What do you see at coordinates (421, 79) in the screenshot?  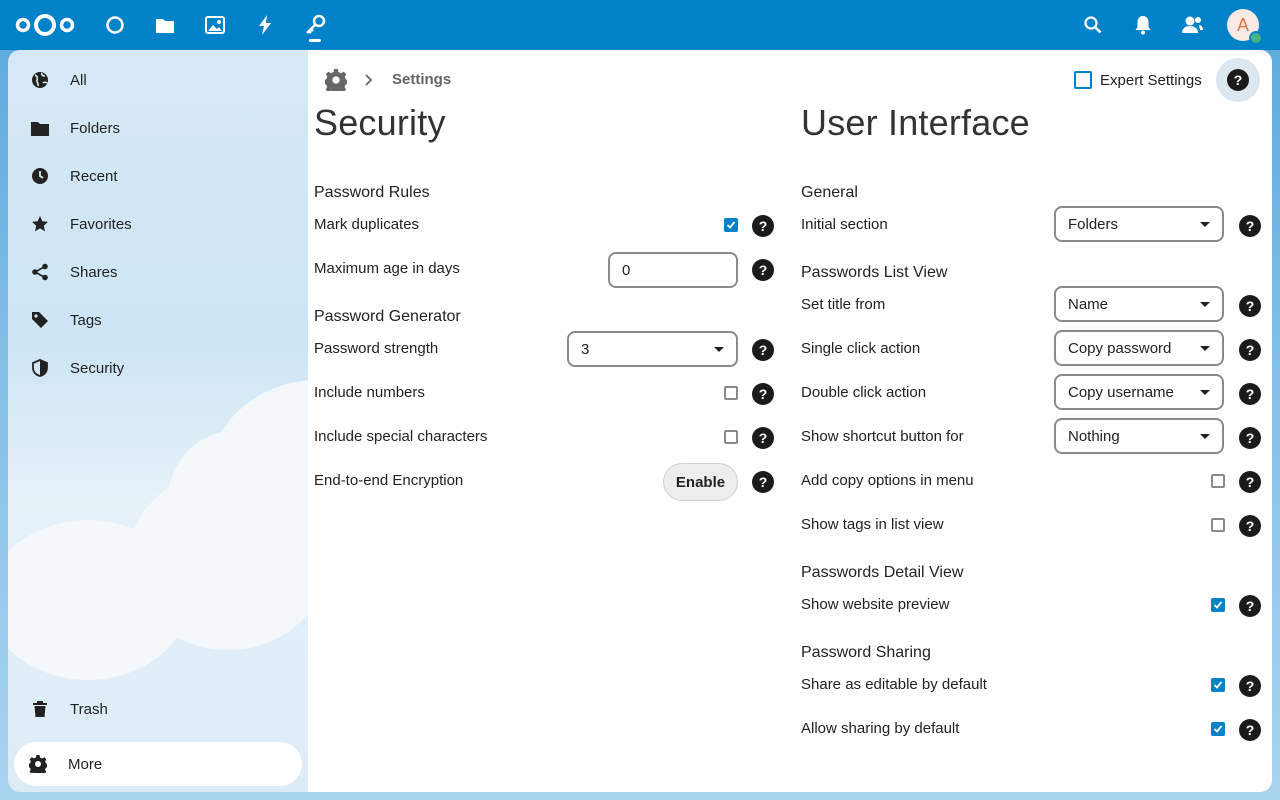 I see `breadcrumb-current: Settings` at bounding box center [421, 79].